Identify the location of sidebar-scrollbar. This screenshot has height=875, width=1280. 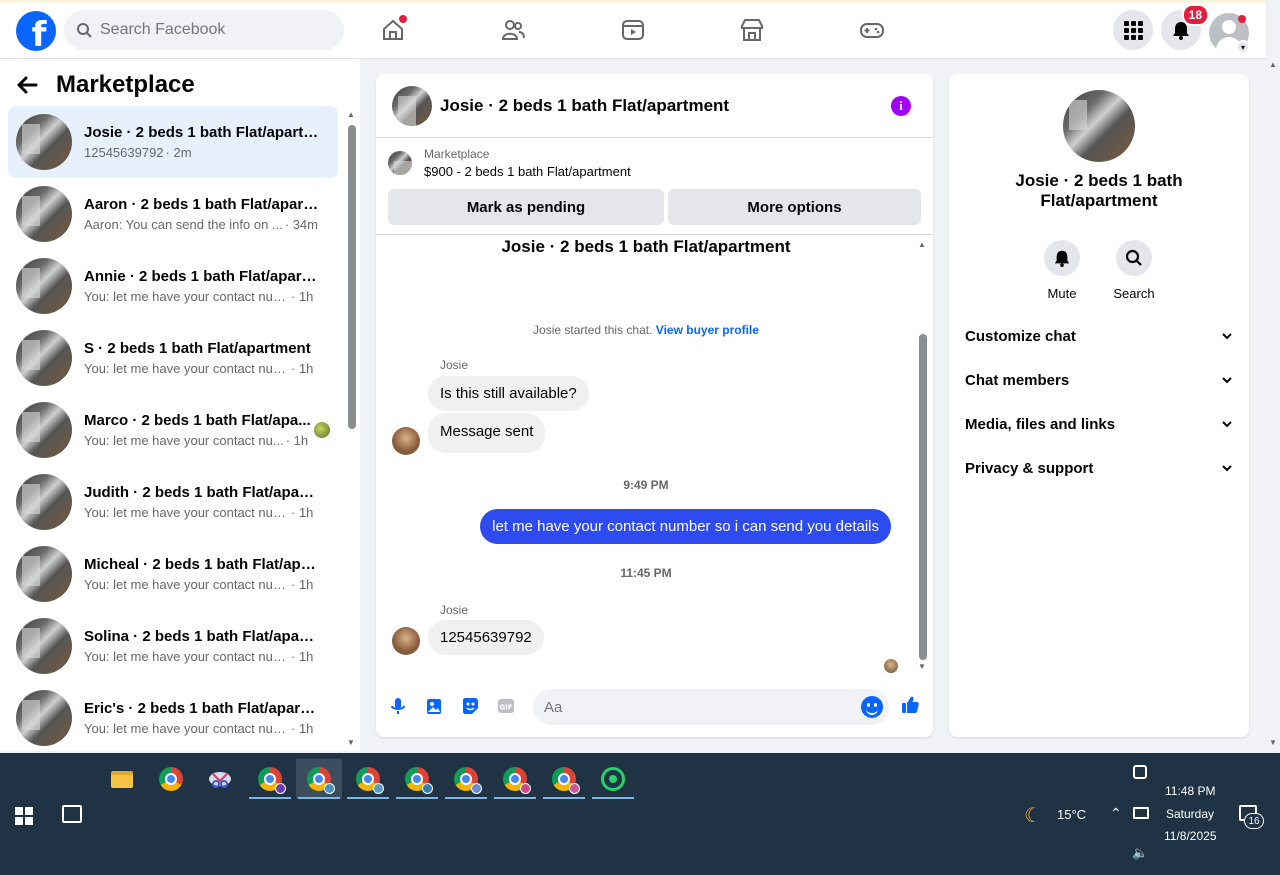
(352, 277).